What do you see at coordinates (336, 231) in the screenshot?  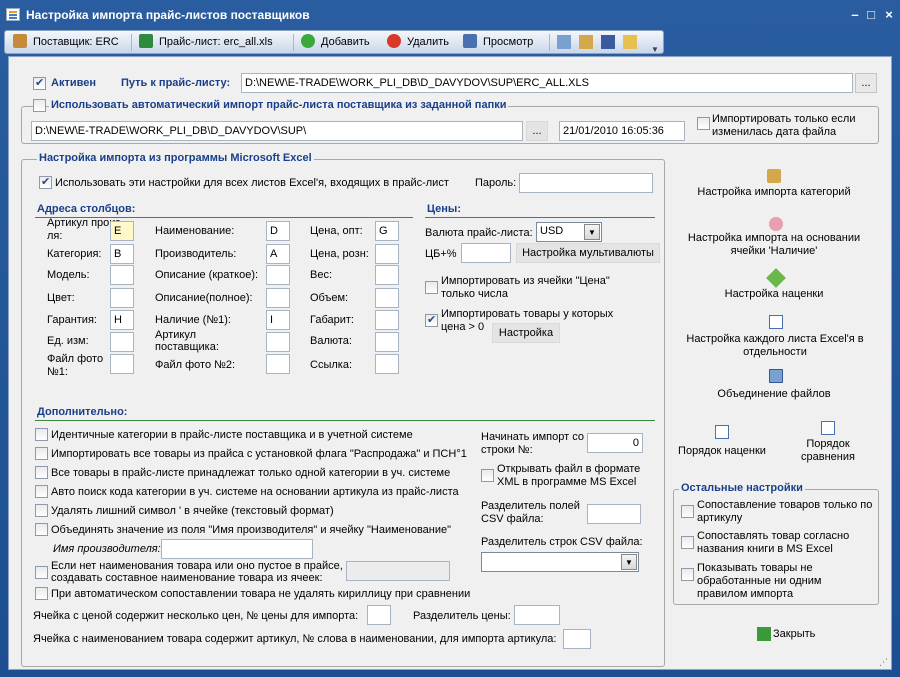 I see `wholesale-price-label: Цена, опт:` at bounding box center [336, 231].